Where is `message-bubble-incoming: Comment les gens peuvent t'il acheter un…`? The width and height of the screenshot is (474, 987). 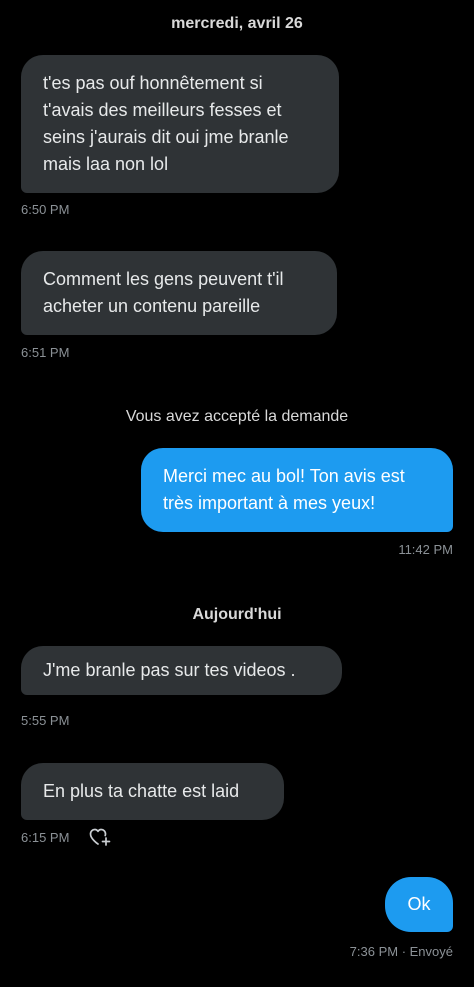 message-bubble-incoming: Comment les gens peuvent t'il acheter un… is located at coordinates (179, 293).